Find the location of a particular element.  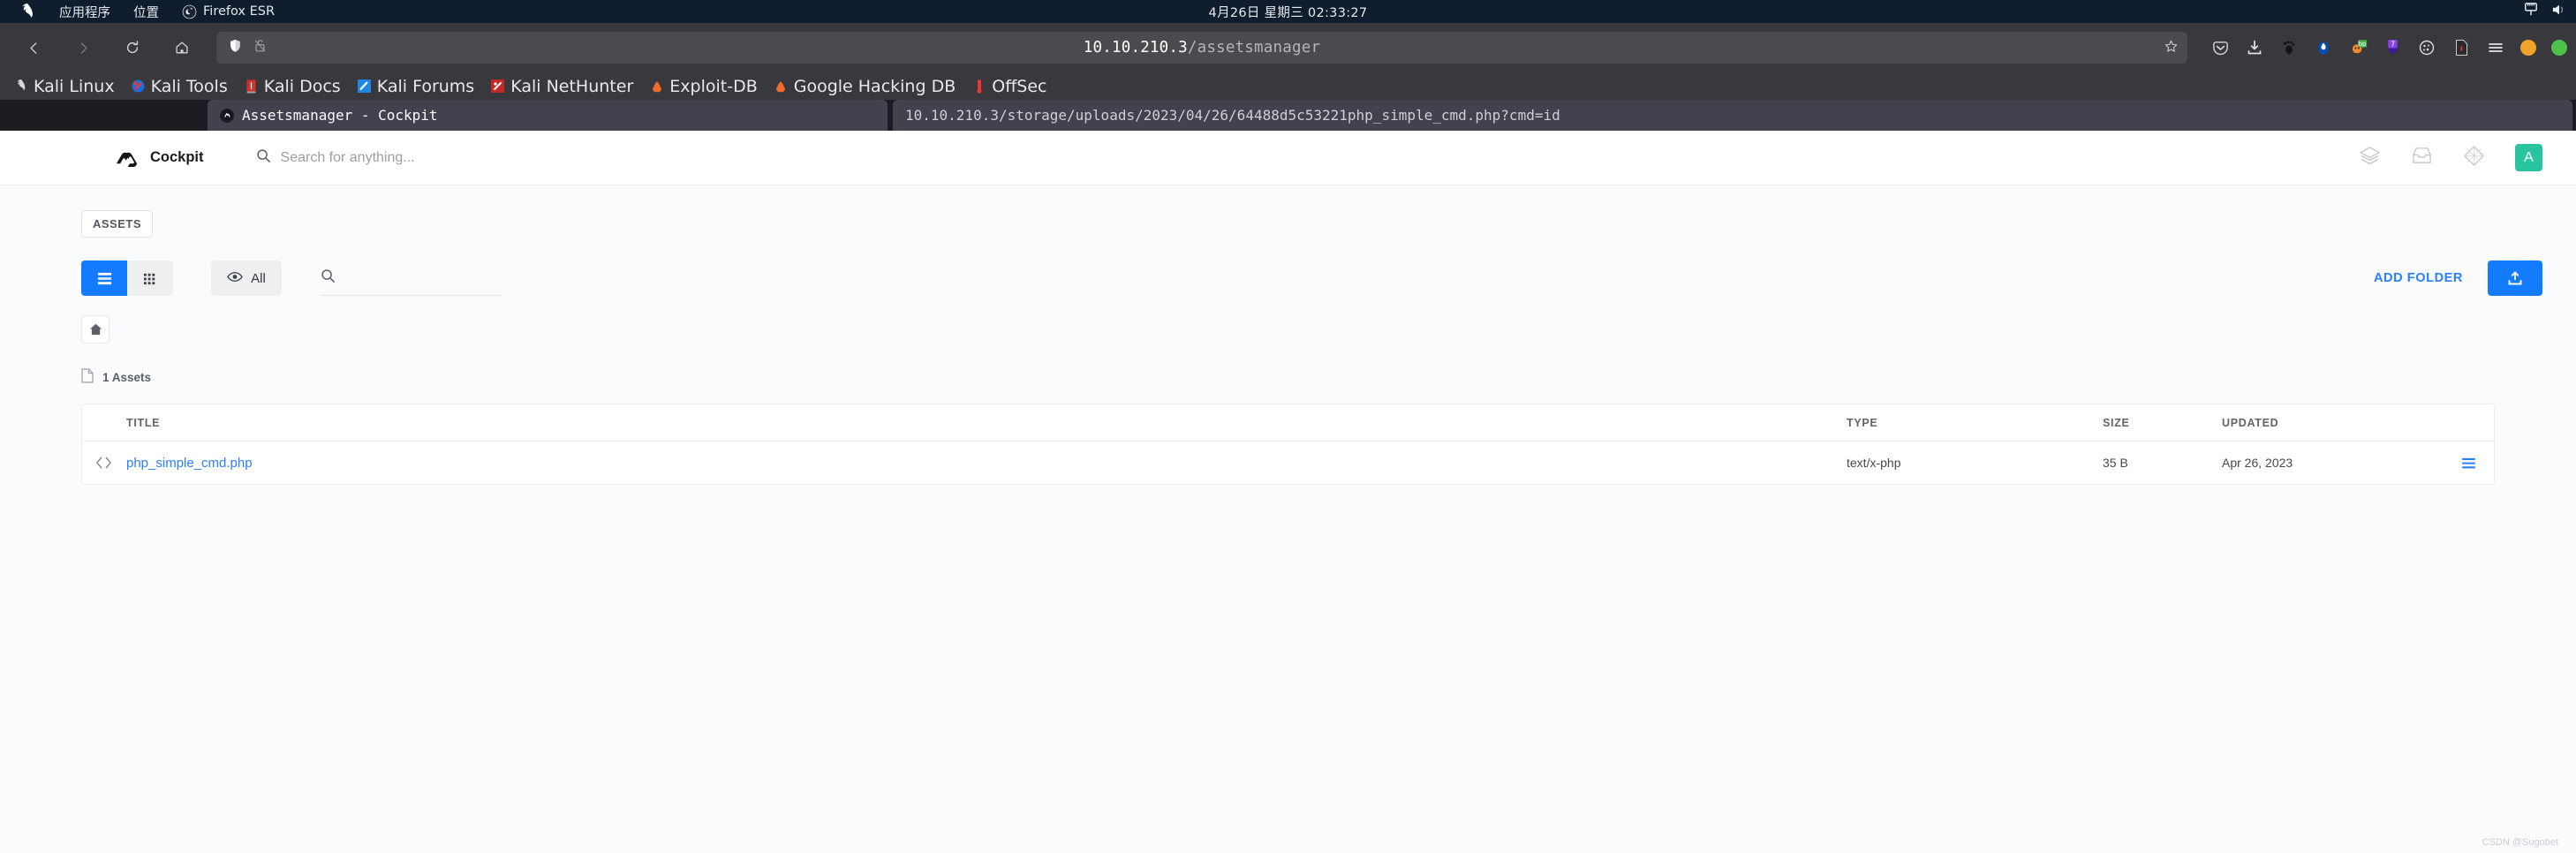

diamond-icon is located at coordinates (2474, 158).